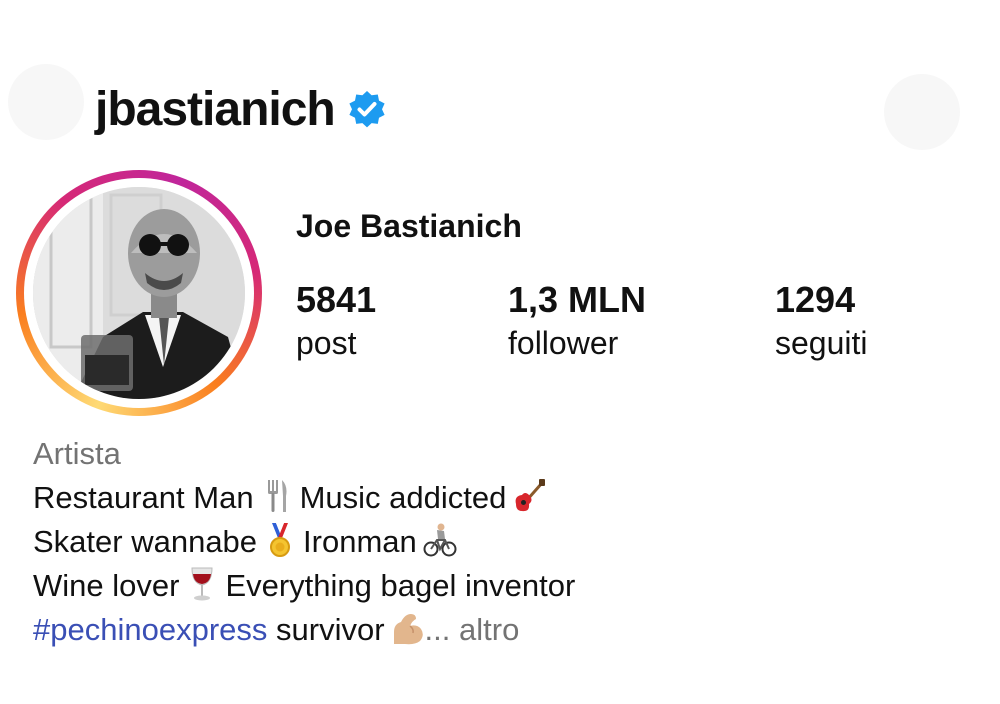 The height and width of the screenshot is (704, 1000). What do you see at coordinates (202, 584) in the screenshot?
I see `wine-glass-icon` at bounding box center [202, 584].